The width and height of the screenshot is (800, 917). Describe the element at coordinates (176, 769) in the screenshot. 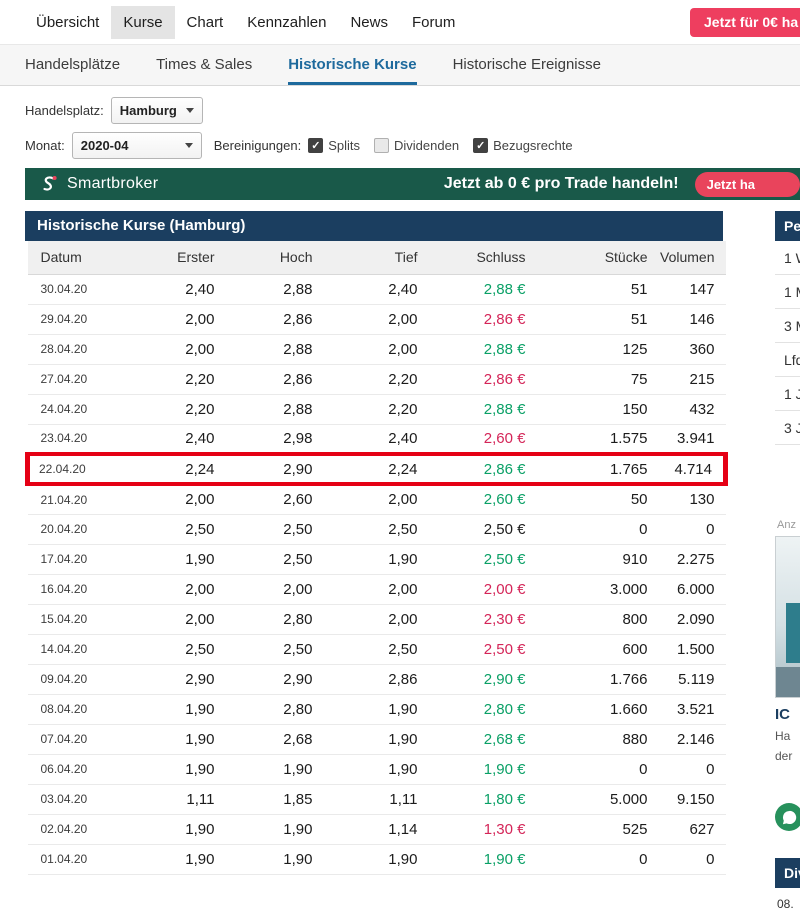

I see `cell-erster: 1,90` at that location.